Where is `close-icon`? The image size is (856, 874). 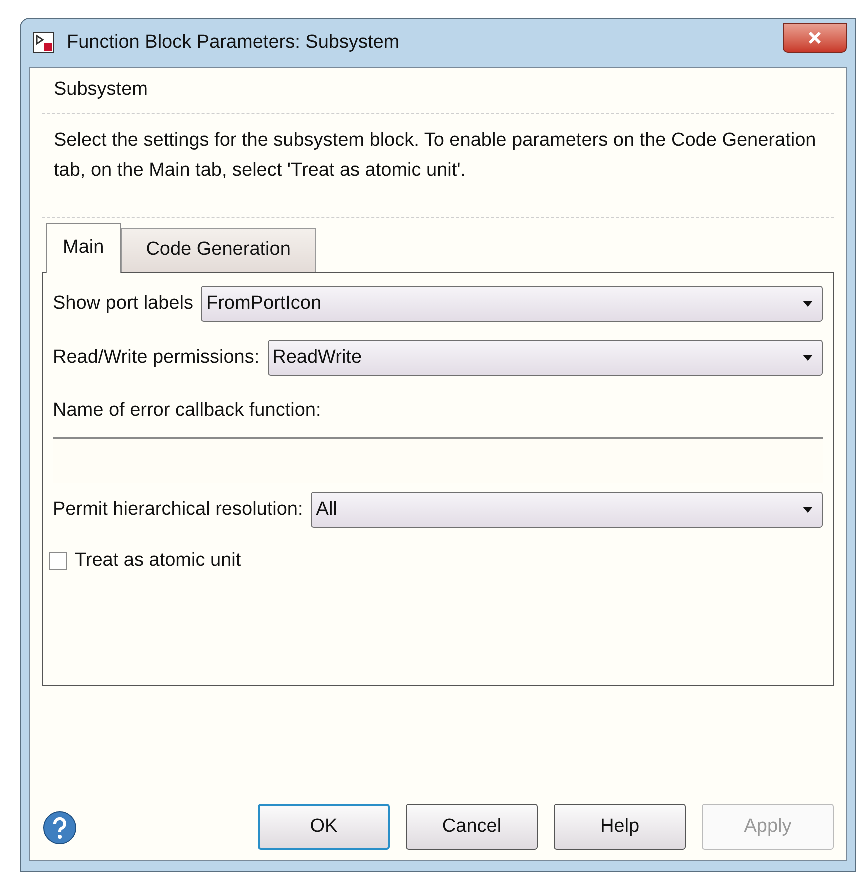 close-icon is located at coordinates (815, 38).